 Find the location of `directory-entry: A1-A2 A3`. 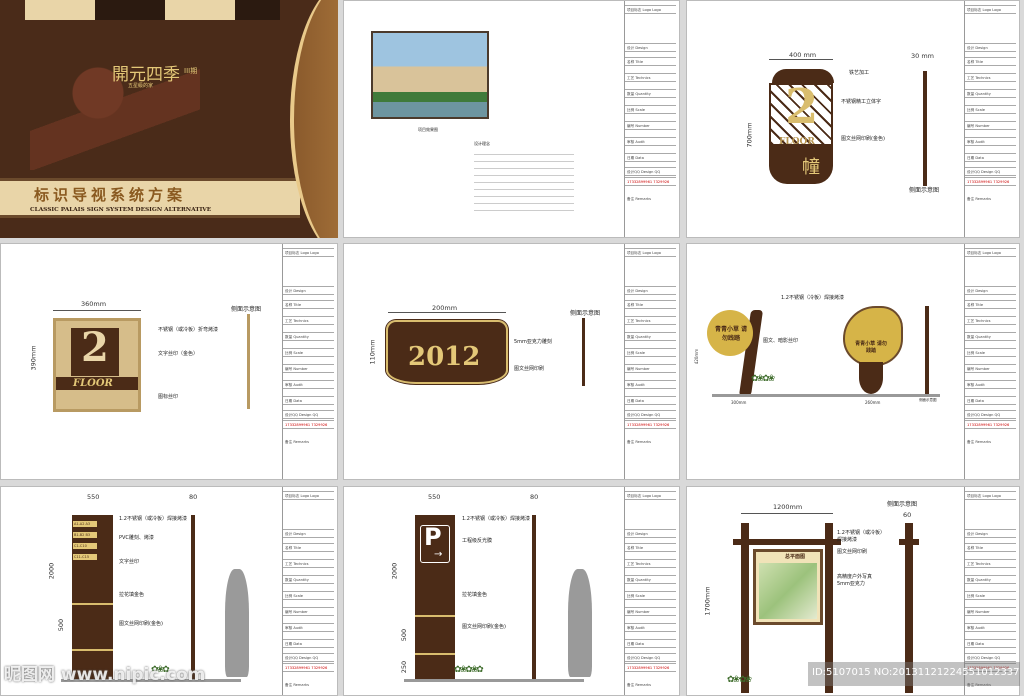

directory-entry: A1-A2 A3 is located at coordinates (85, 524).